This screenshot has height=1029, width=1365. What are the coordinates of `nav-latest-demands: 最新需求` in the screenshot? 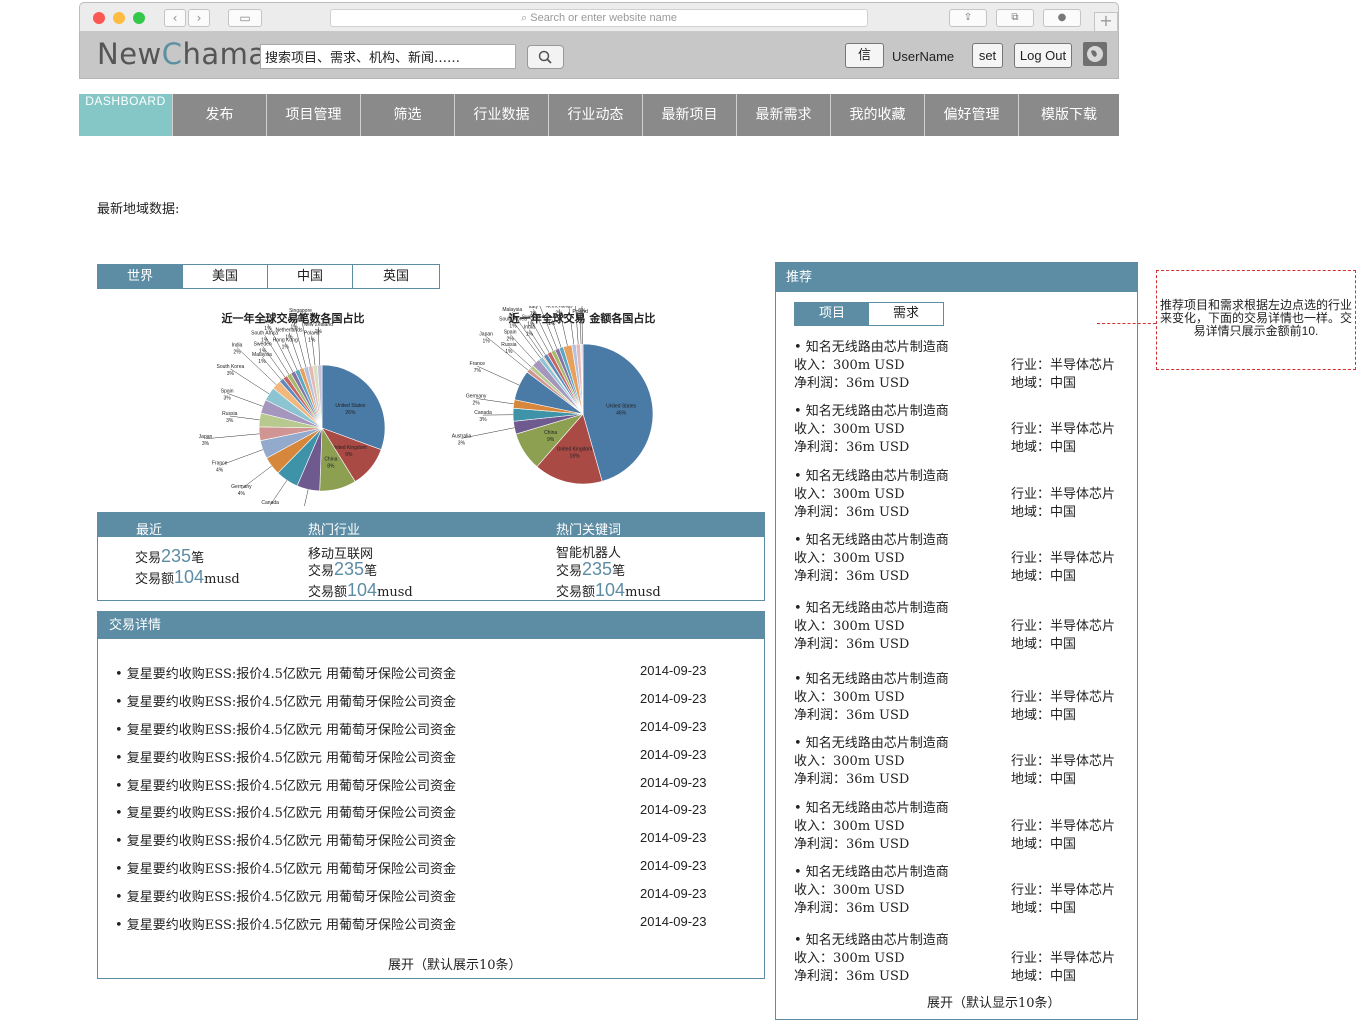 It's located at (784, 115).